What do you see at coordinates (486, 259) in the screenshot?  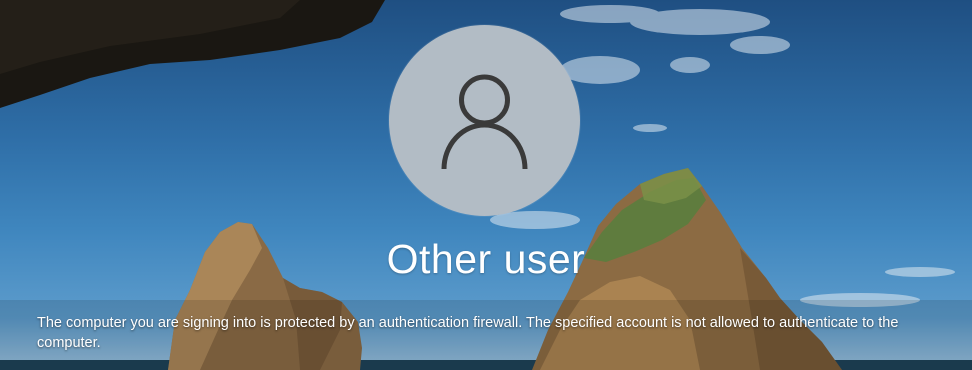 I see `user-name: Other user` at bounding box center [486, 259].